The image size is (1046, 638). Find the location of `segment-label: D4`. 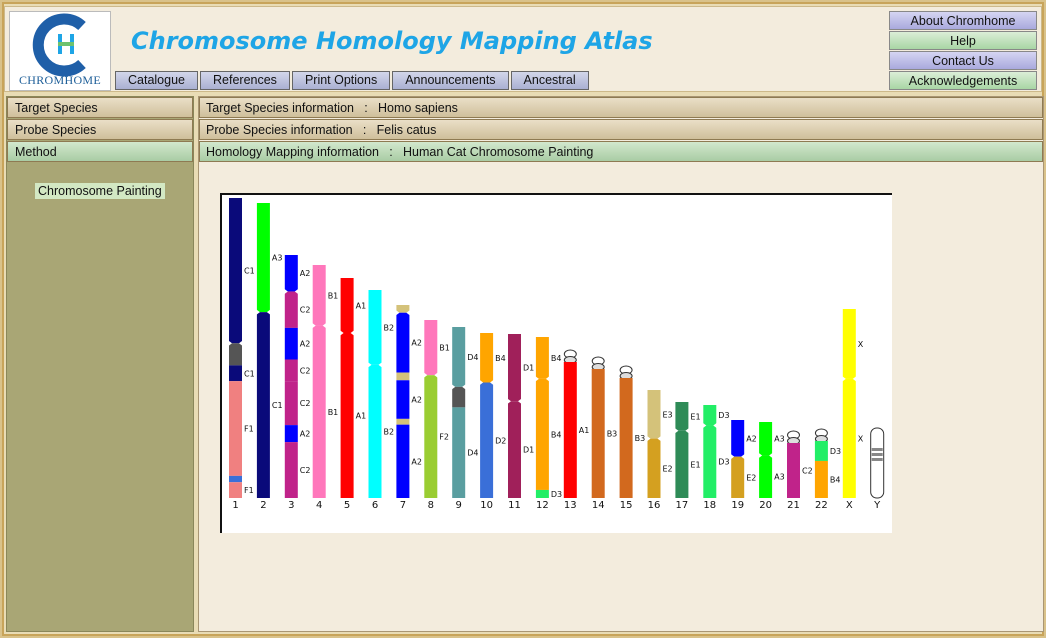

segment-label: D4 is located at coordinates (472, 453).